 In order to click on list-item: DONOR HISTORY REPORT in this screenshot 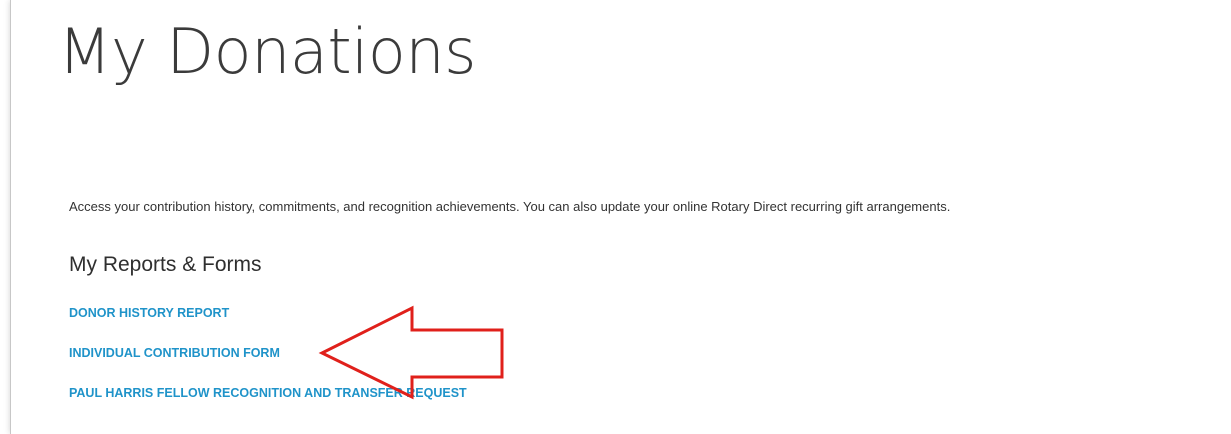, I will do `click(268, 324)`.